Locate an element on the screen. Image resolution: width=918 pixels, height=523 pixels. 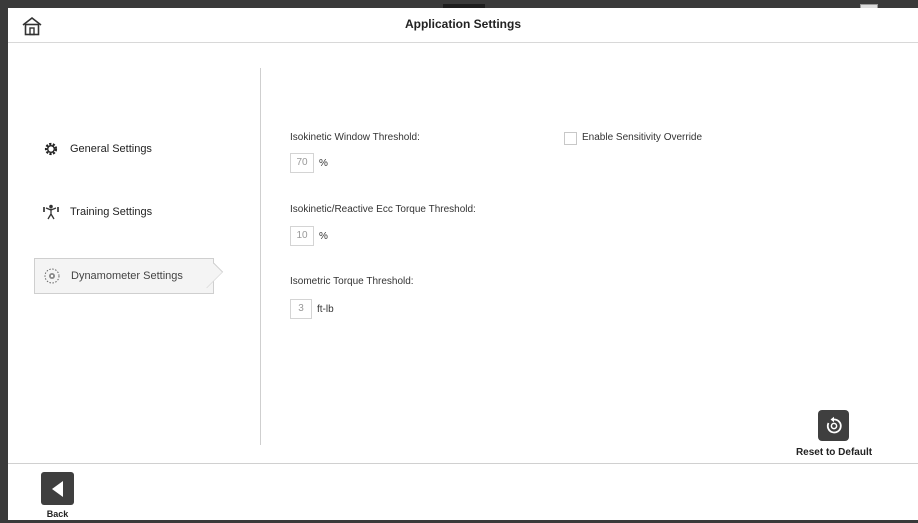
reset-icon is located at coordinates (834, 424).